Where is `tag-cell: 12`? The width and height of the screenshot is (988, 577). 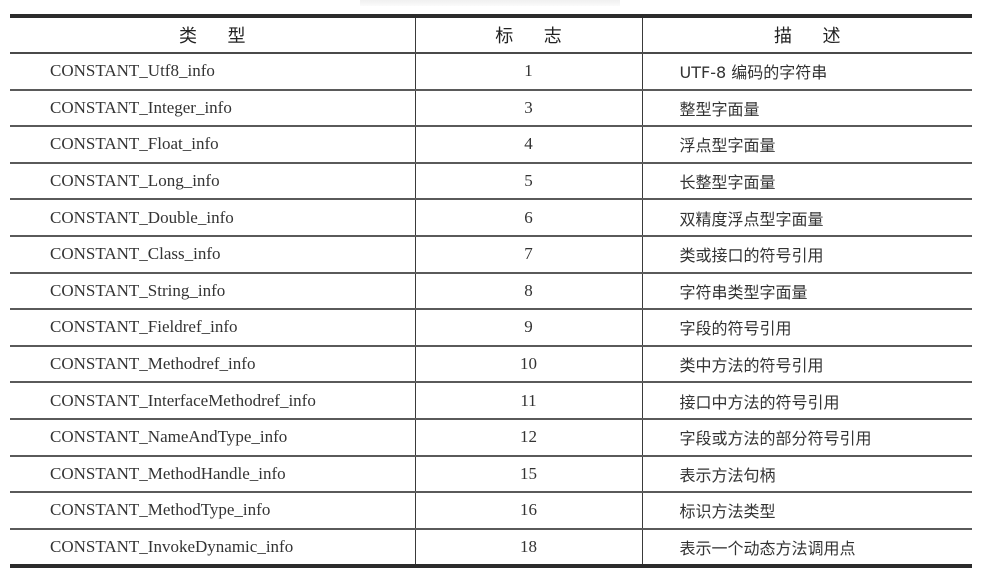
tag-cell: 12 is located at coordinates (528, 437).